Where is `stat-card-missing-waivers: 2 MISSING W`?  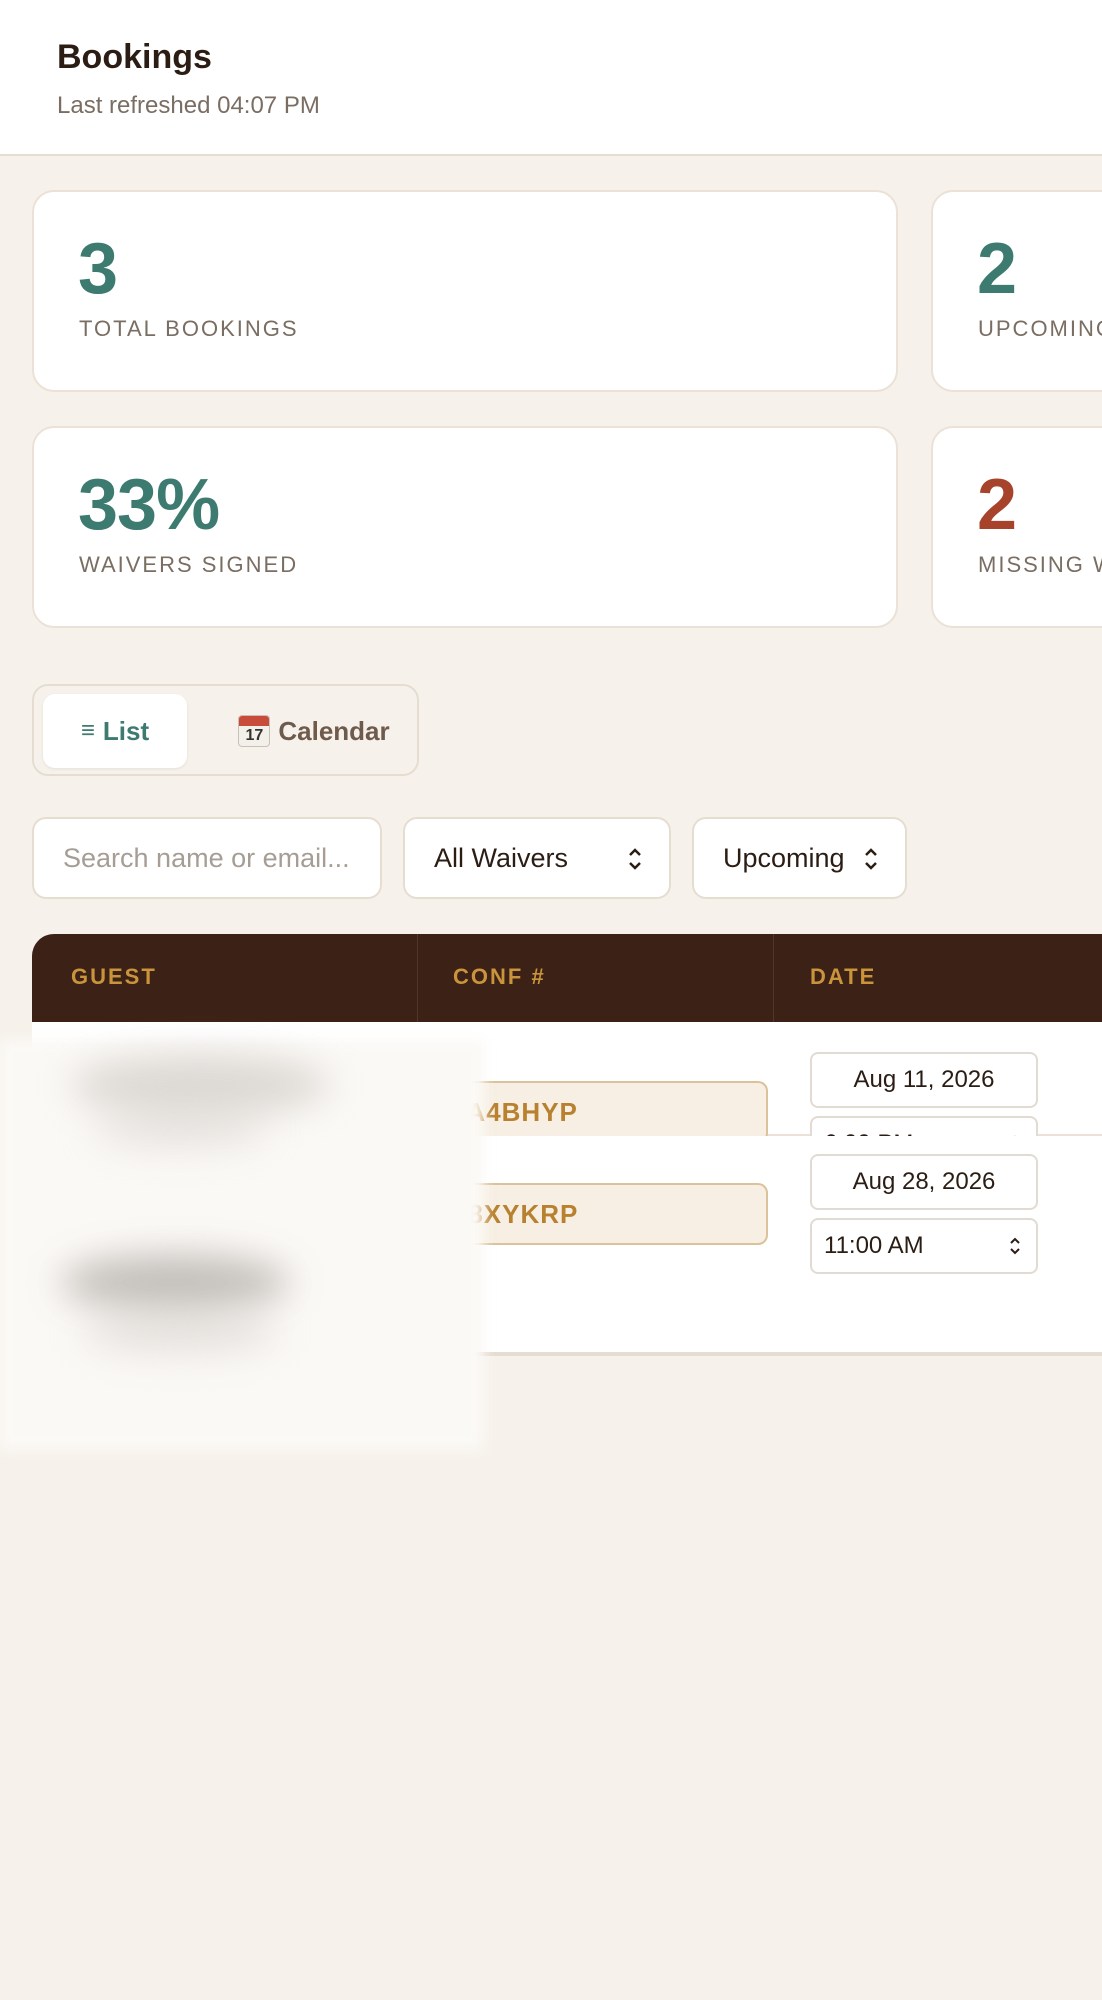 stat-card-missing-waivers: 2 MISSING W is located at coordinates (1016, 527).